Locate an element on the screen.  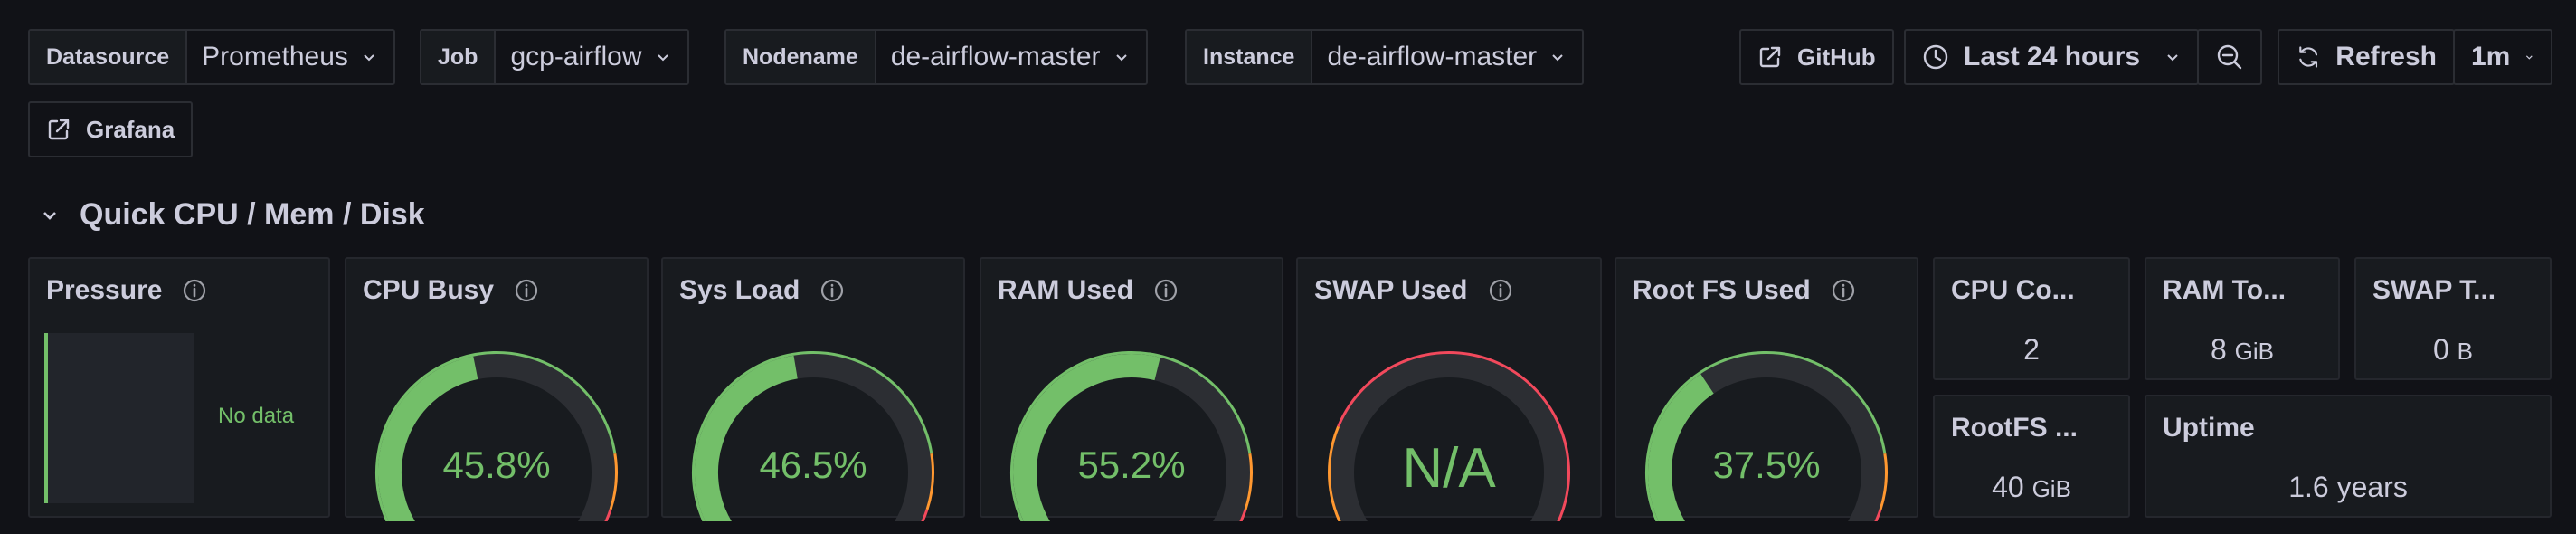
datasource-select: Prometheus is located at coordinates (290, 57).